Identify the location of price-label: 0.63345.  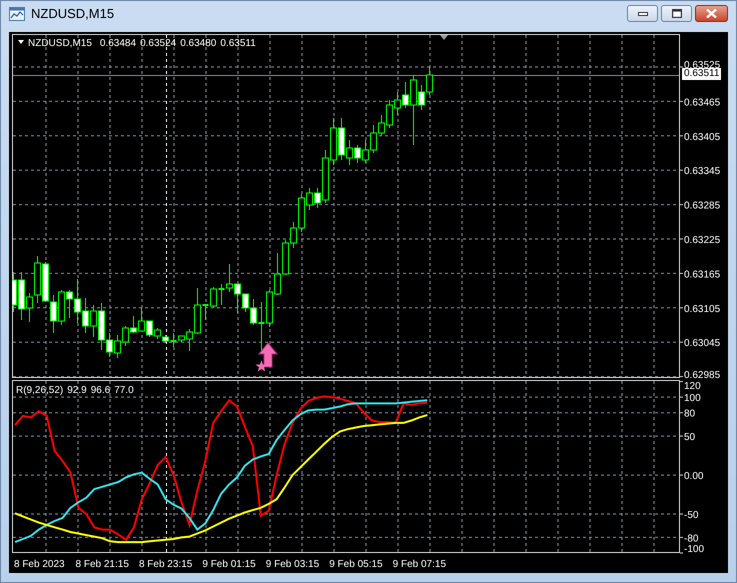
(702, 172).